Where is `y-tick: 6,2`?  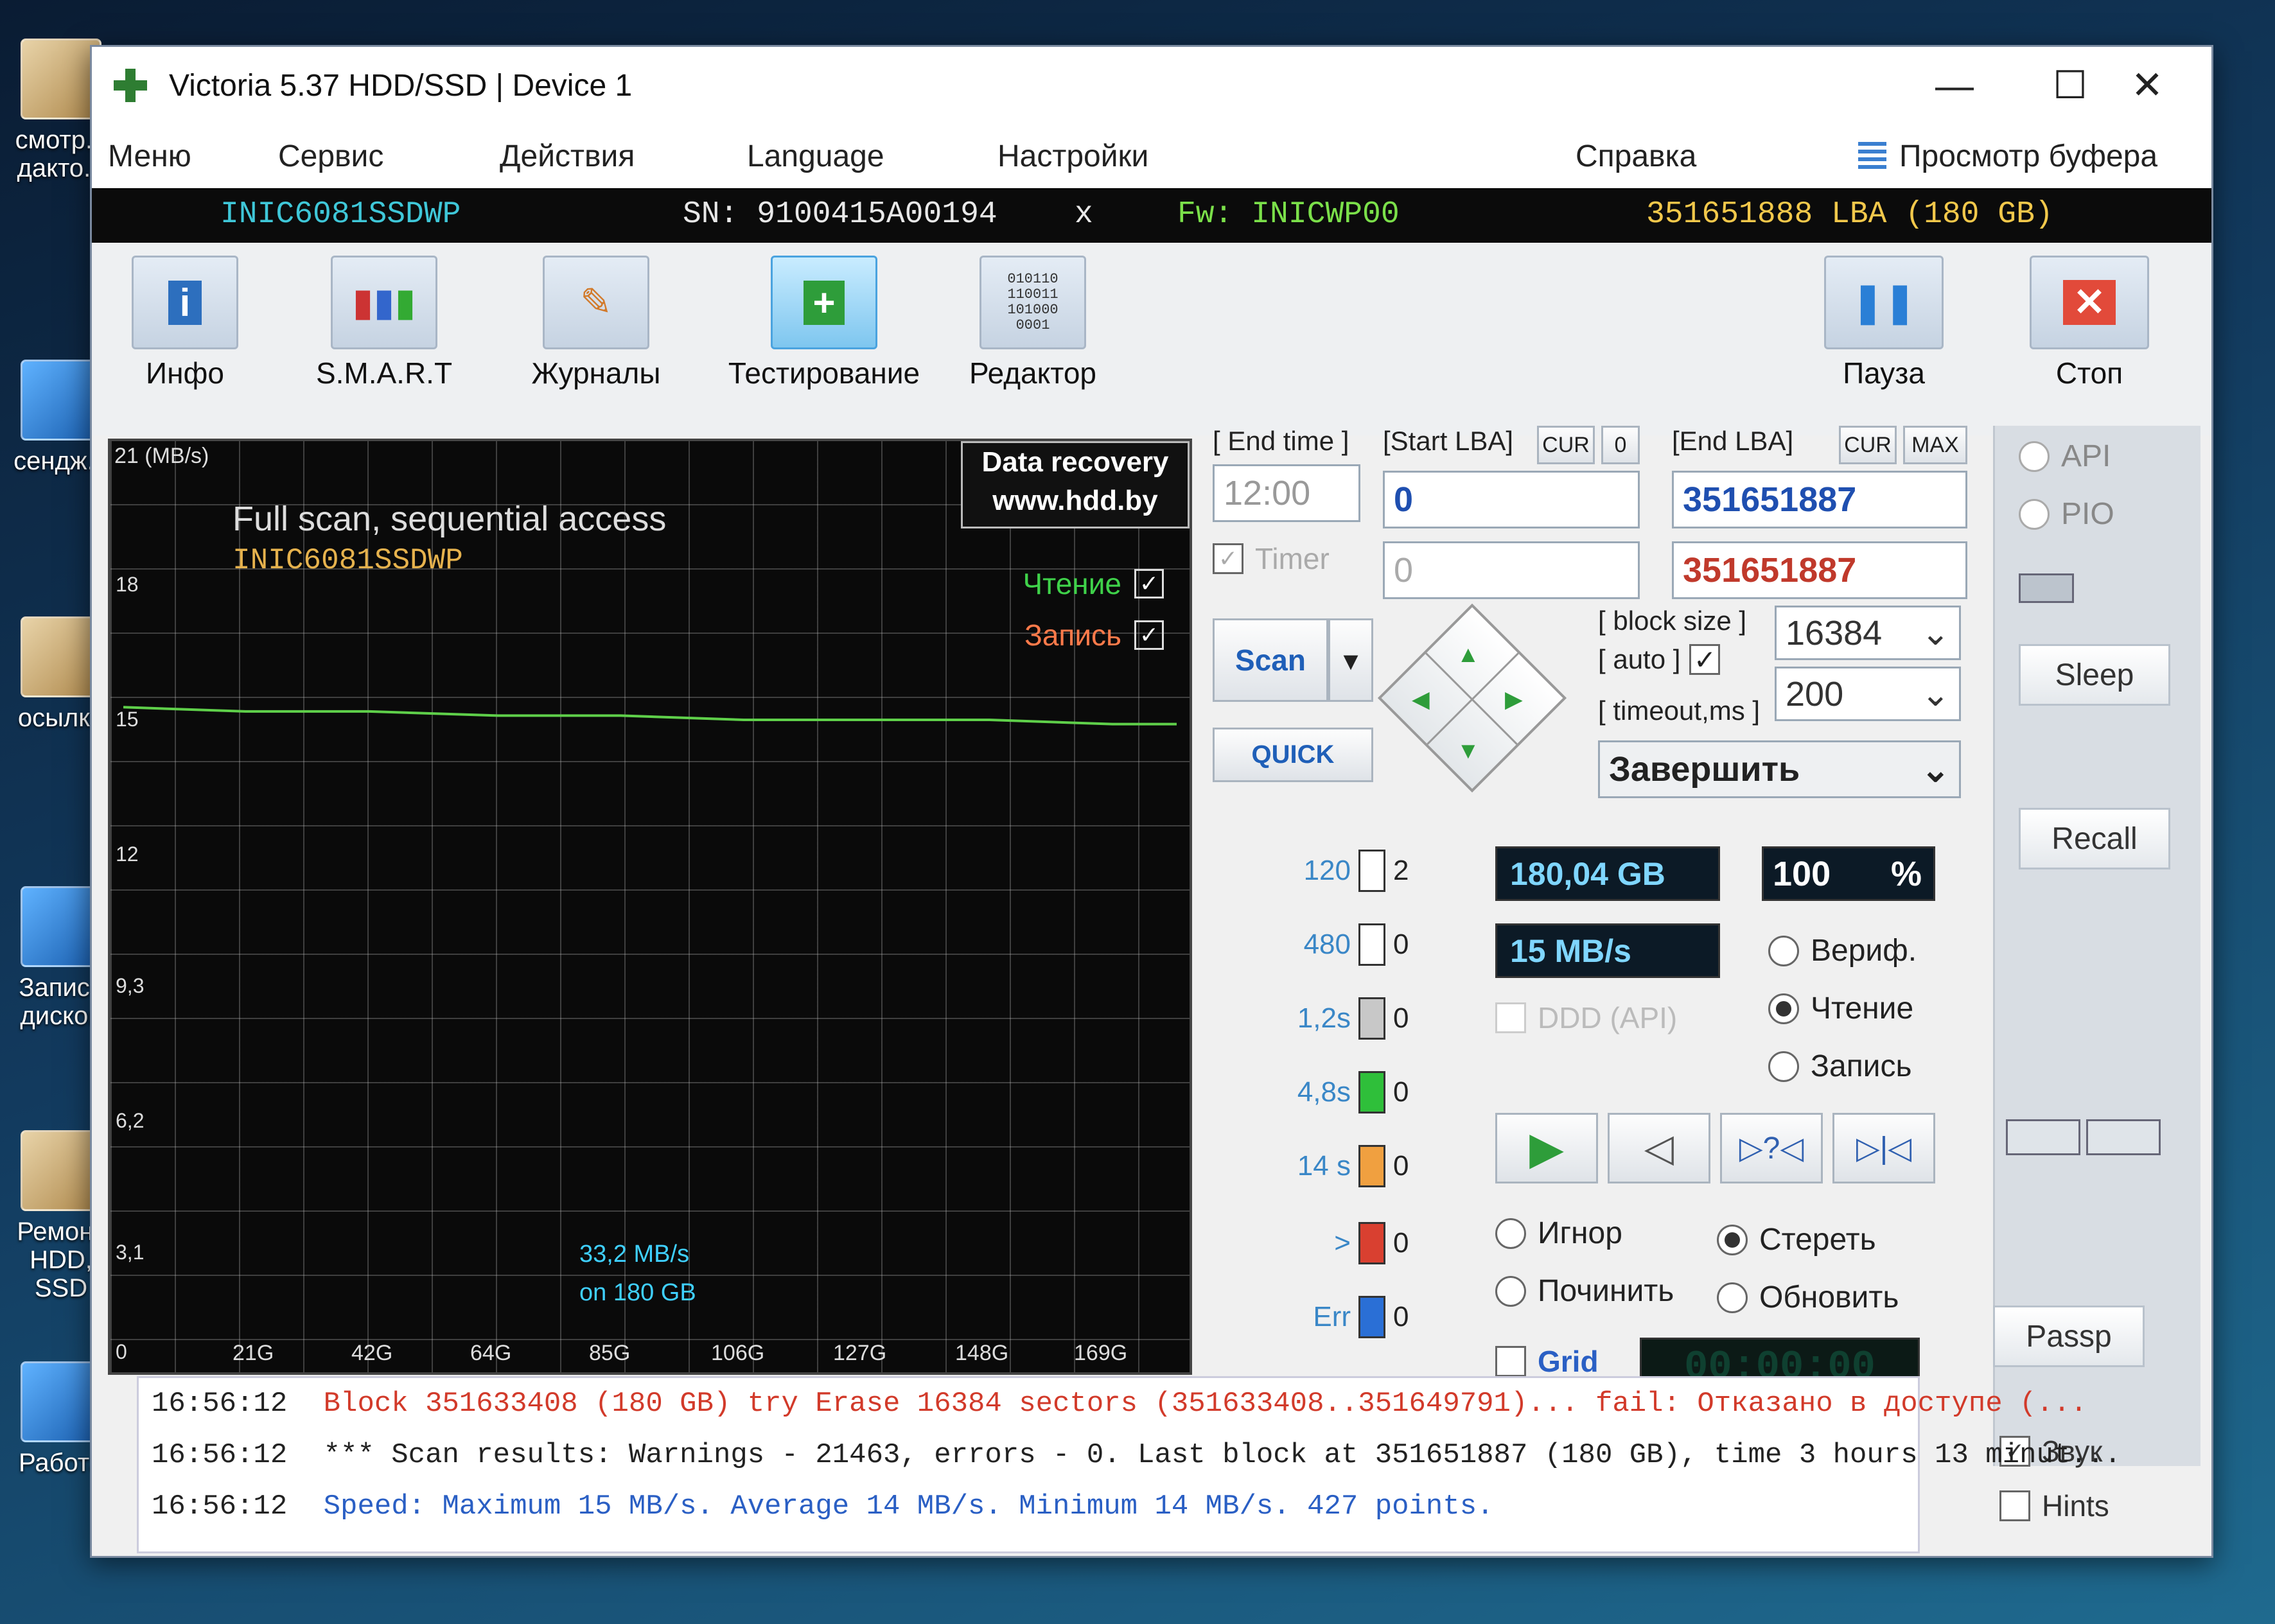
y-tick: 6,2 is located at coordinates (130, 1120).